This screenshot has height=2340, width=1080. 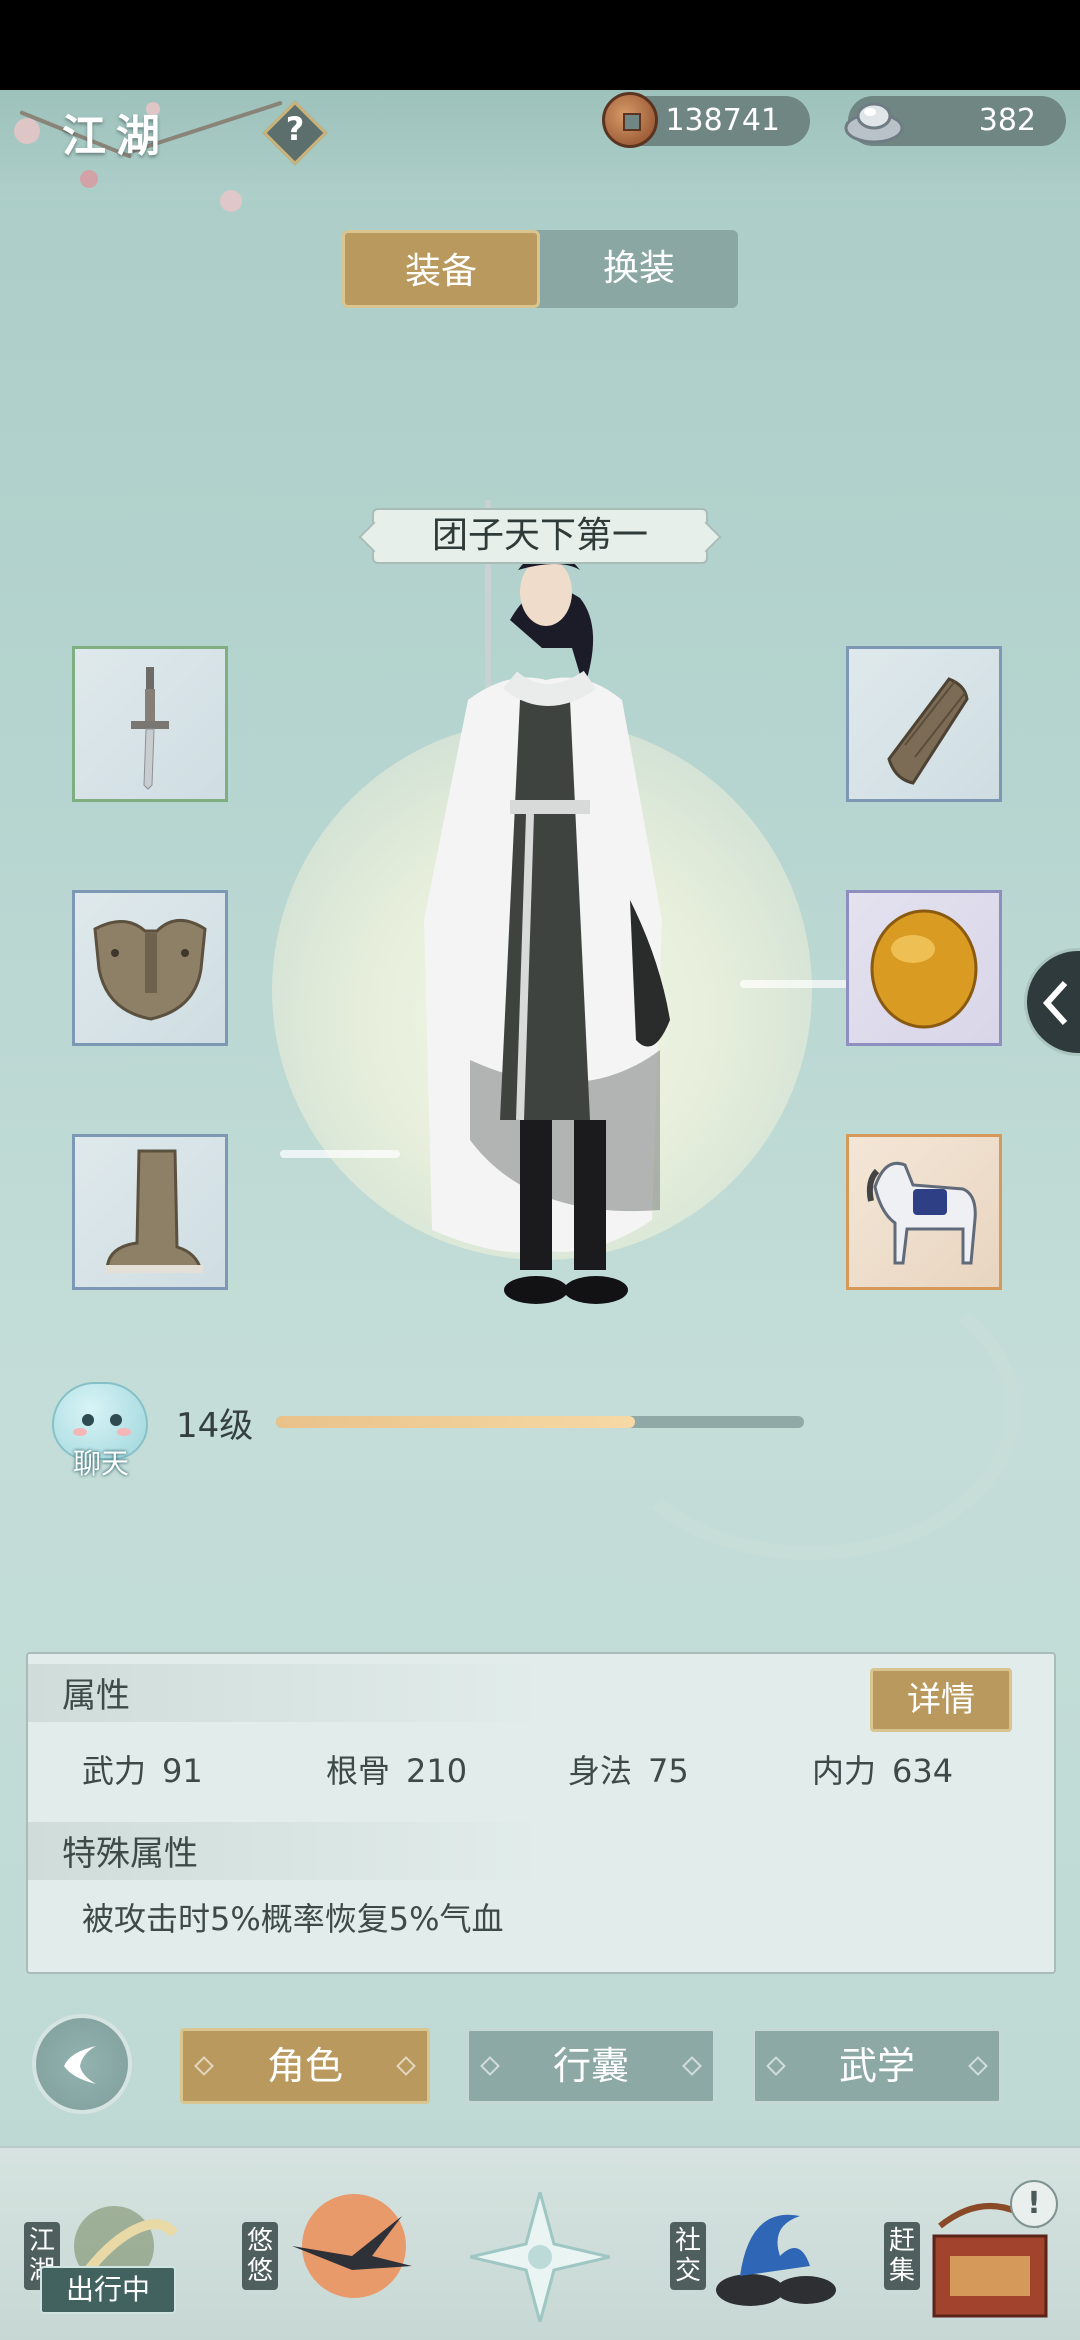 I want to click on character-model, so click(x=547, y=902).